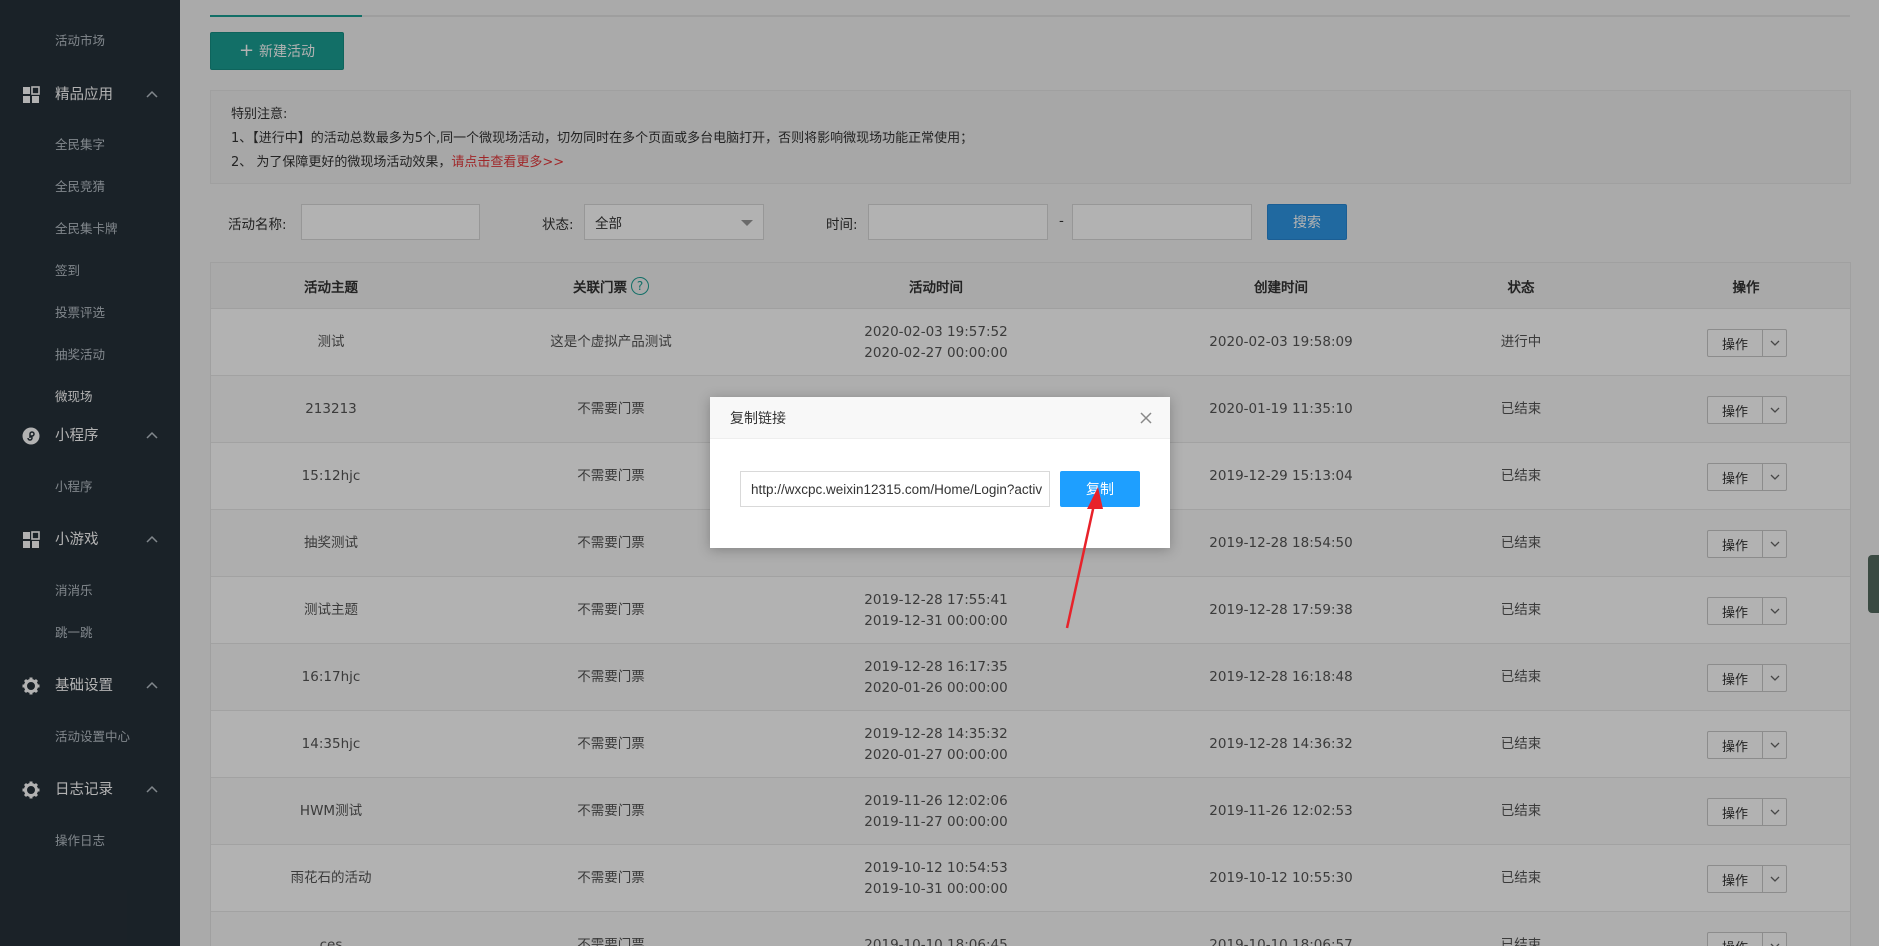 The width and height of the screenshot is (1879, 946). What do you see at coordinates (1873, 584) in the screenshot?
I see `side-scroll-handle` at bounding box center [1873, 584].